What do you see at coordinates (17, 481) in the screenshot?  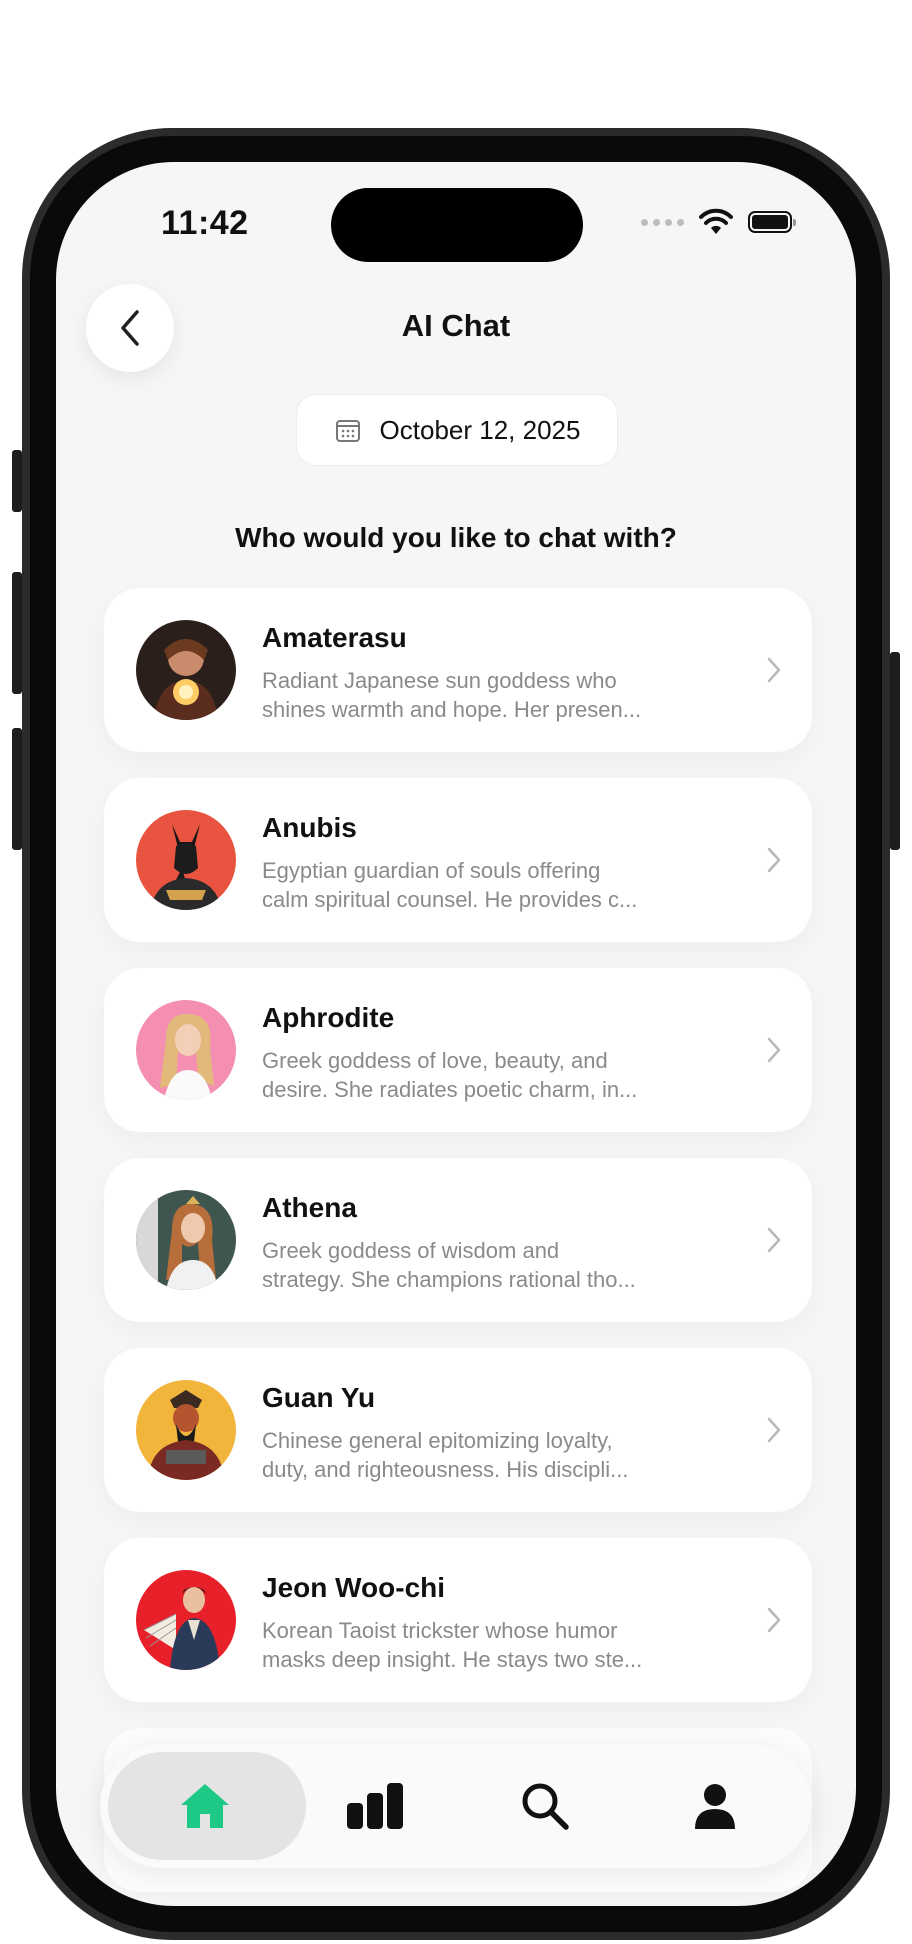 I see `mute-switch` at bounding box center [17, 481].